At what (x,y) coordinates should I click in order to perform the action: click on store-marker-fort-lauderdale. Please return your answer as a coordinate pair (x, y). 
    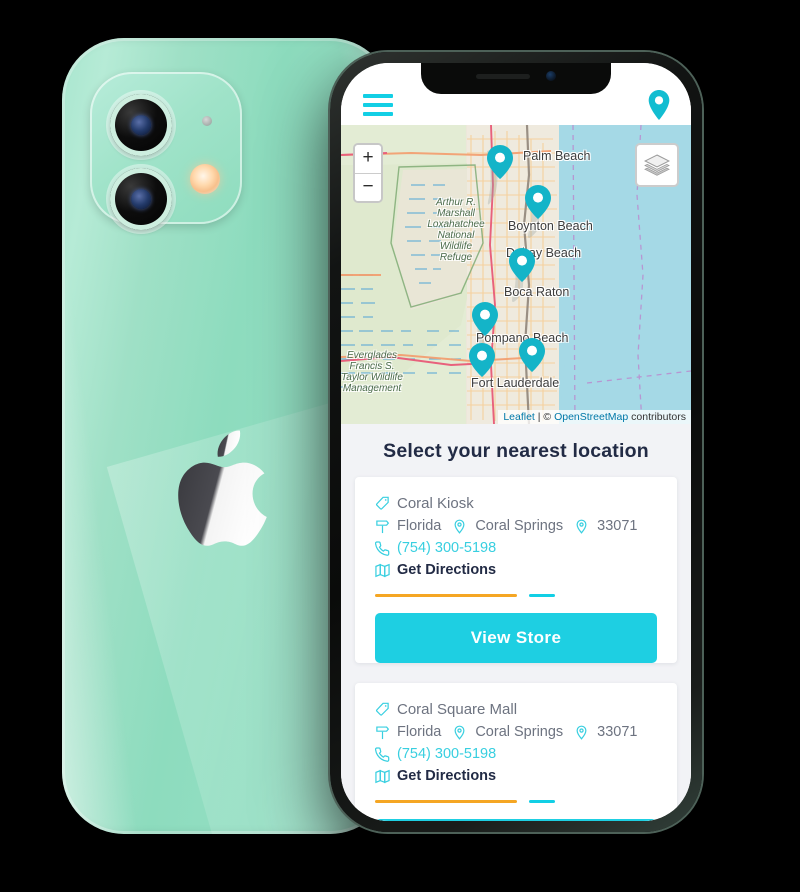
    Looking at the image, I should click on (482, 360).